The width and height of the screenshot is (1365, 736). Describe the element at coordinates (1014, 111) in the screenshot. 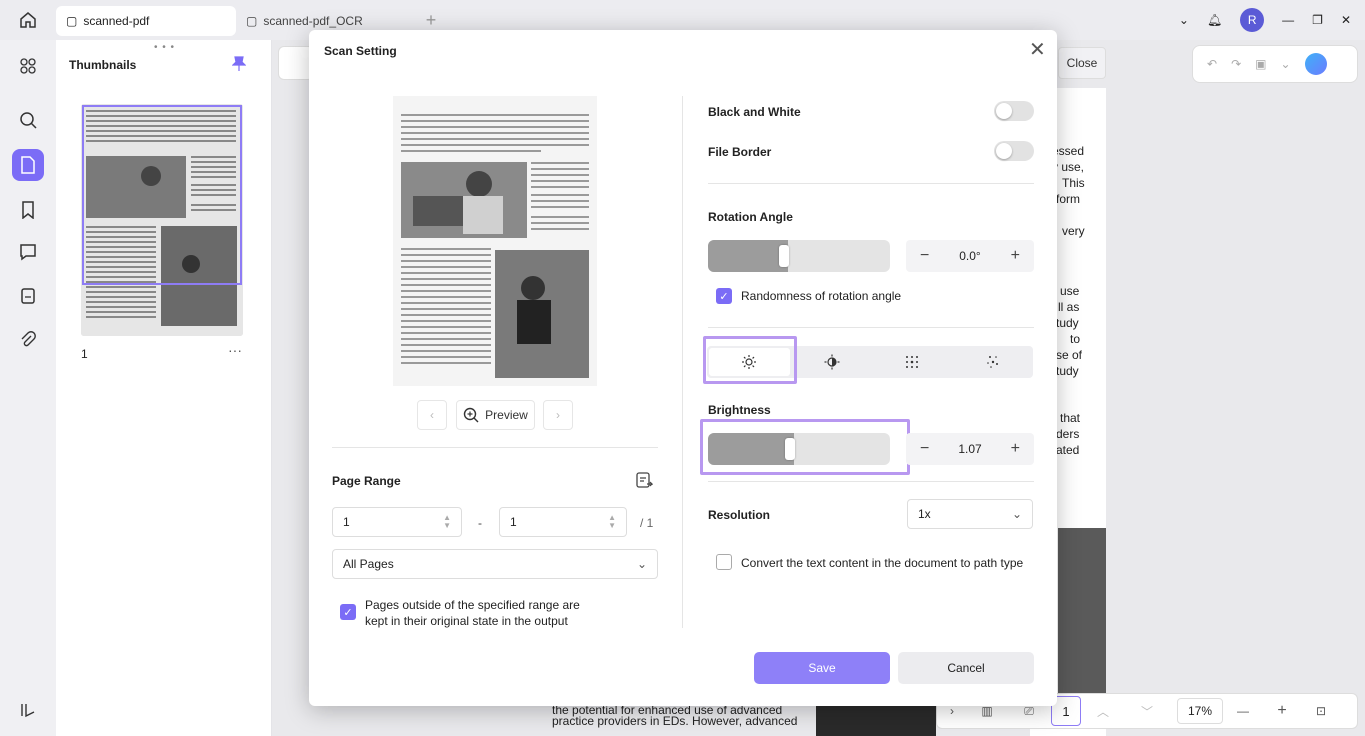

I see `black-white-toggle` at that location.